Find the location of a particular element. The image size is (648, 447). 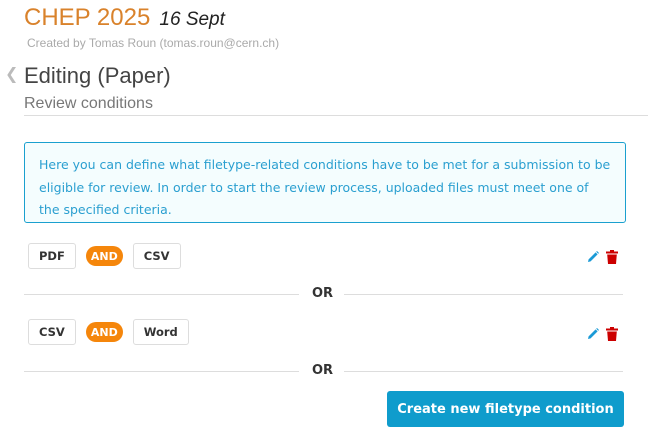

chevron-left-icon: ❮ is located at coordinates (11, 73).